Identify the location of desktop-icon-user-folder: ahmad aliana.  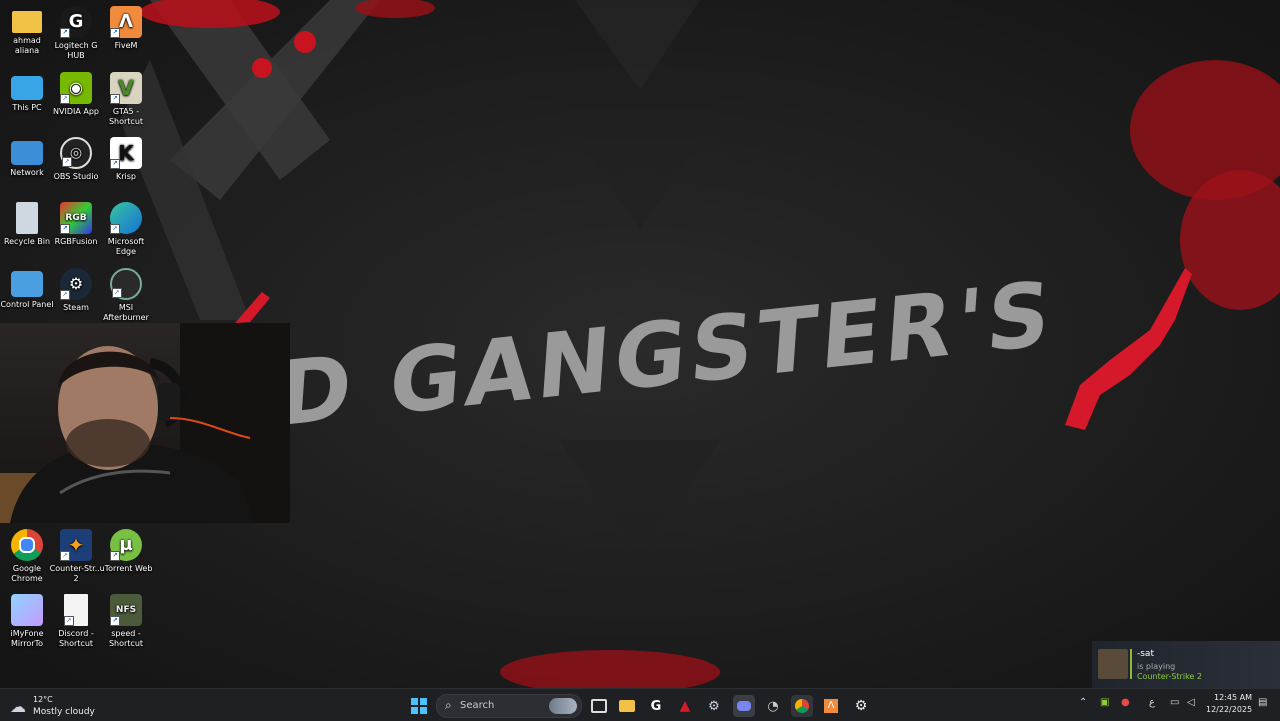
(27, 31).